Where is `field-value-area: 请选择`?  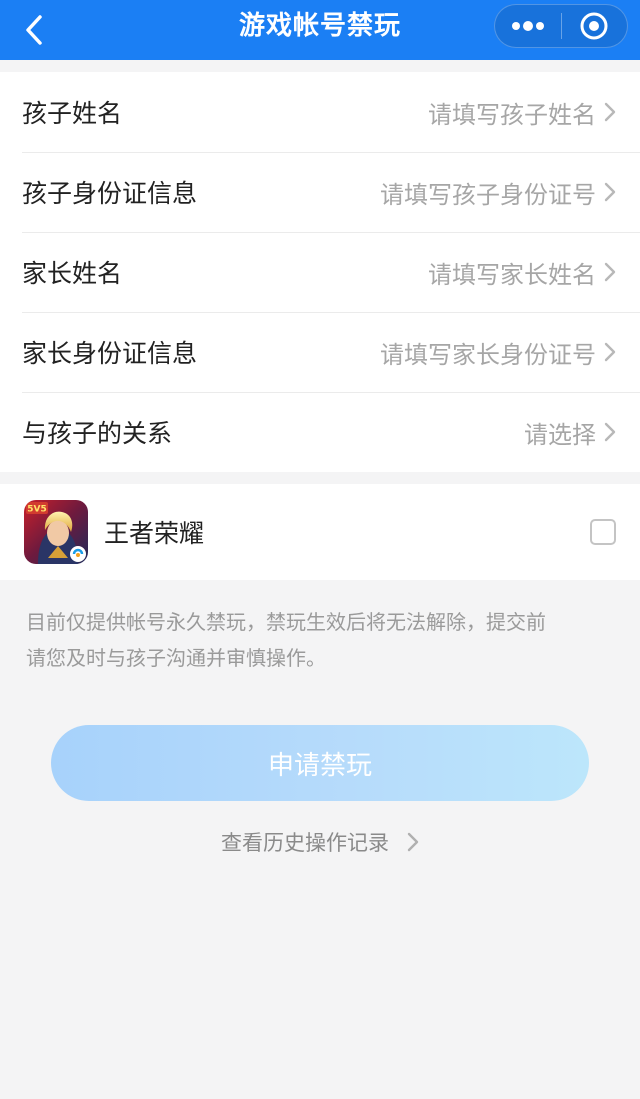
field-value-area: 请选择 is located at coordinates (570, 432).